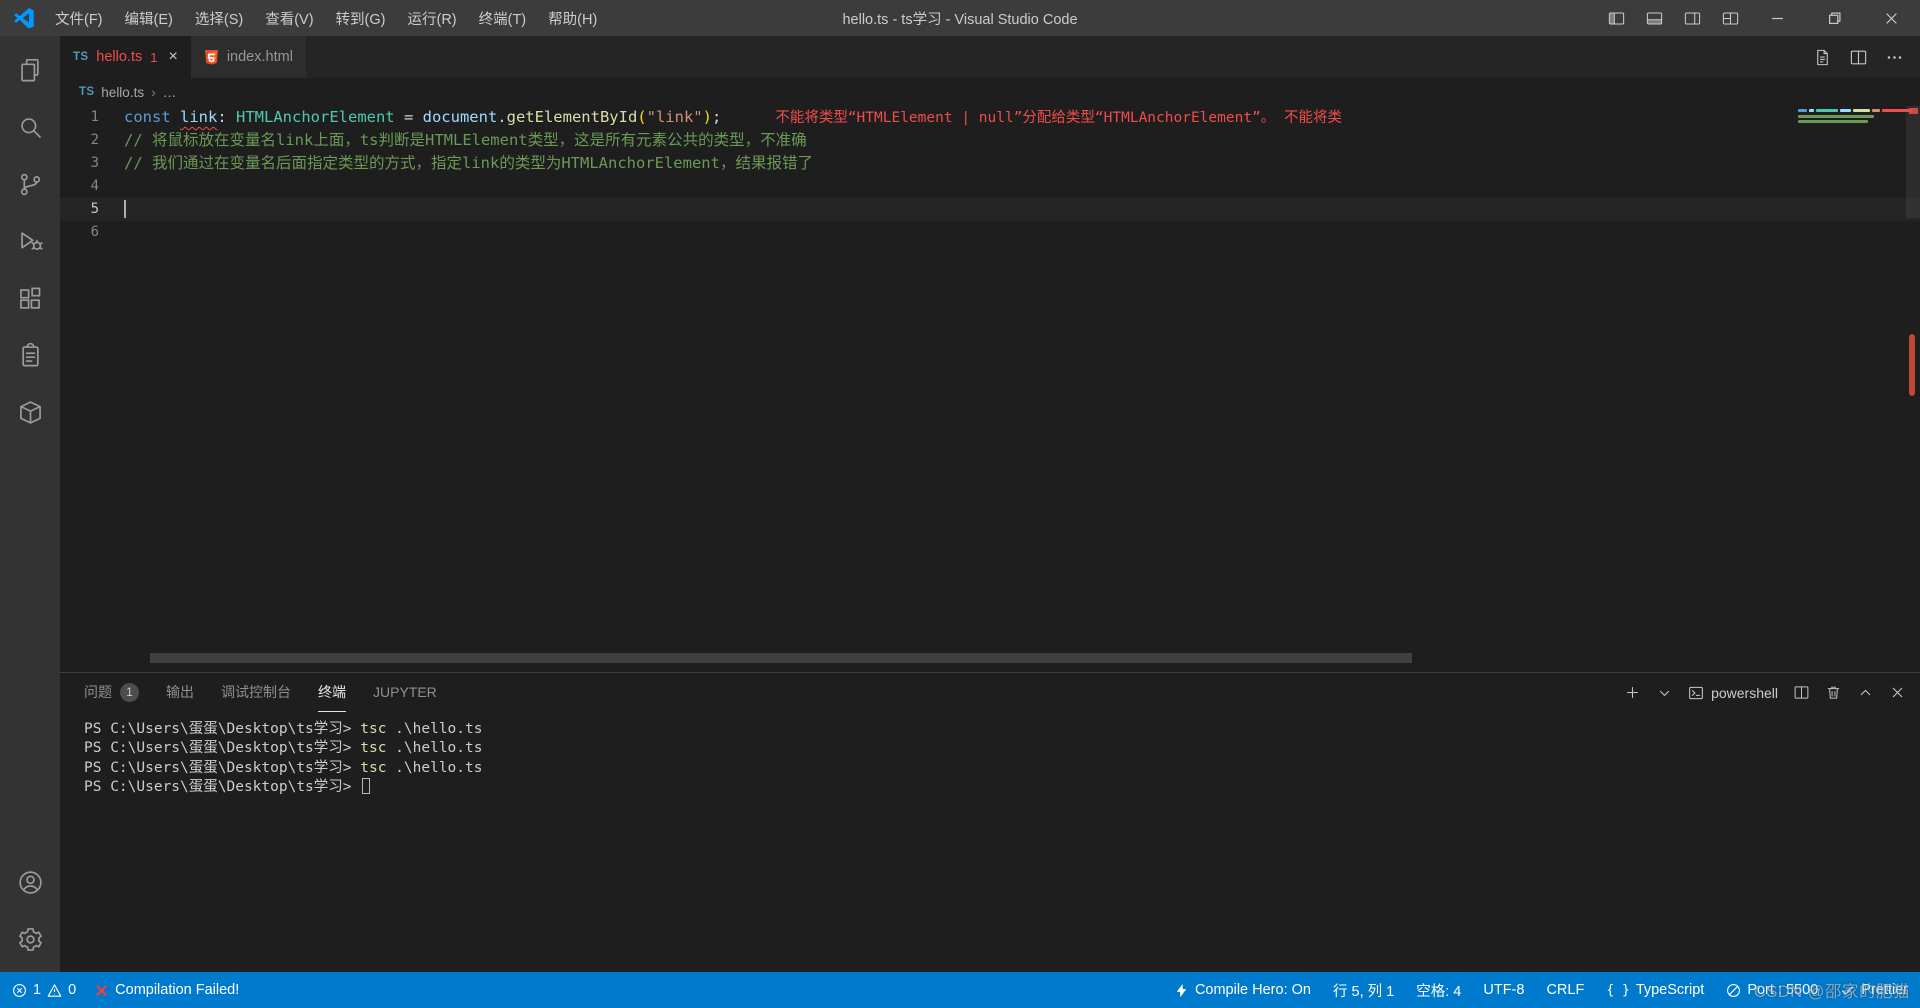  Describe the element at coordinates (405, 692) in the screenshot. I see `panel-tab-jupyter: JUPYTER` at that location.